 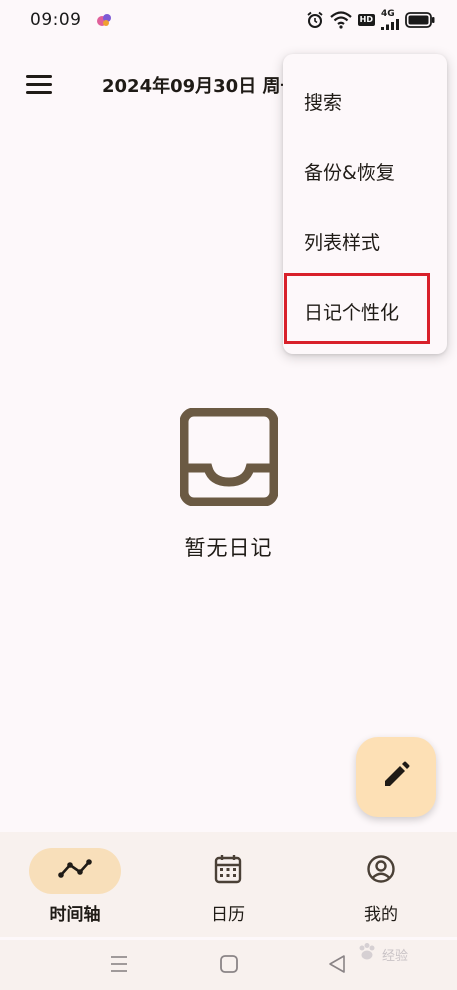 I want to click on nav-item-calendar: 日历, so click(x=228, y=888).